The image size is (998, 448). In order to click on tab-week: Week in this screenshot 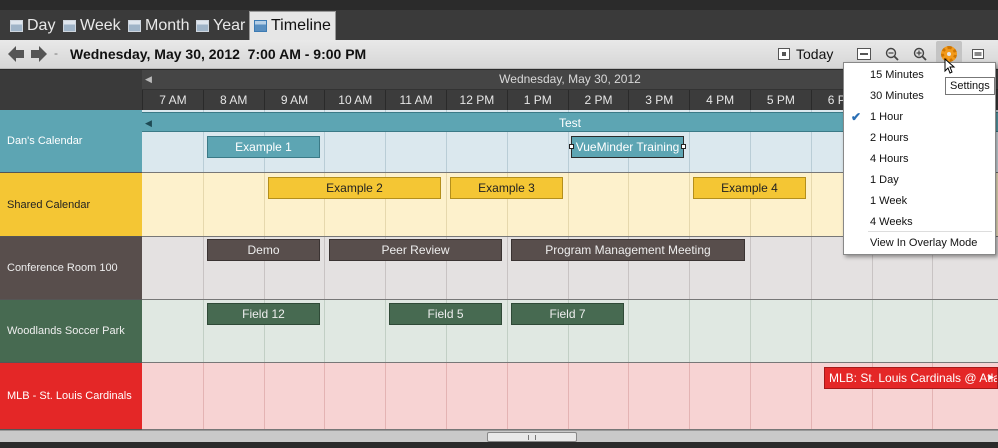, I will do `click(92, 26)`.